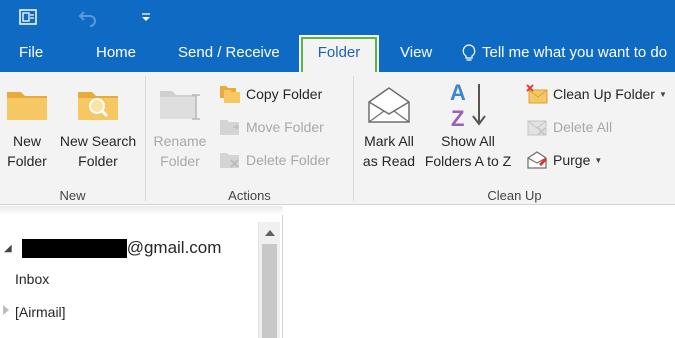 Image resolution: width=675 pixels, height=338 pixels. What do you see at coordinates (98, 141) in the screenshot?
I see `new-search-folder-label-1: New Search` at bounding box center [98, 141].